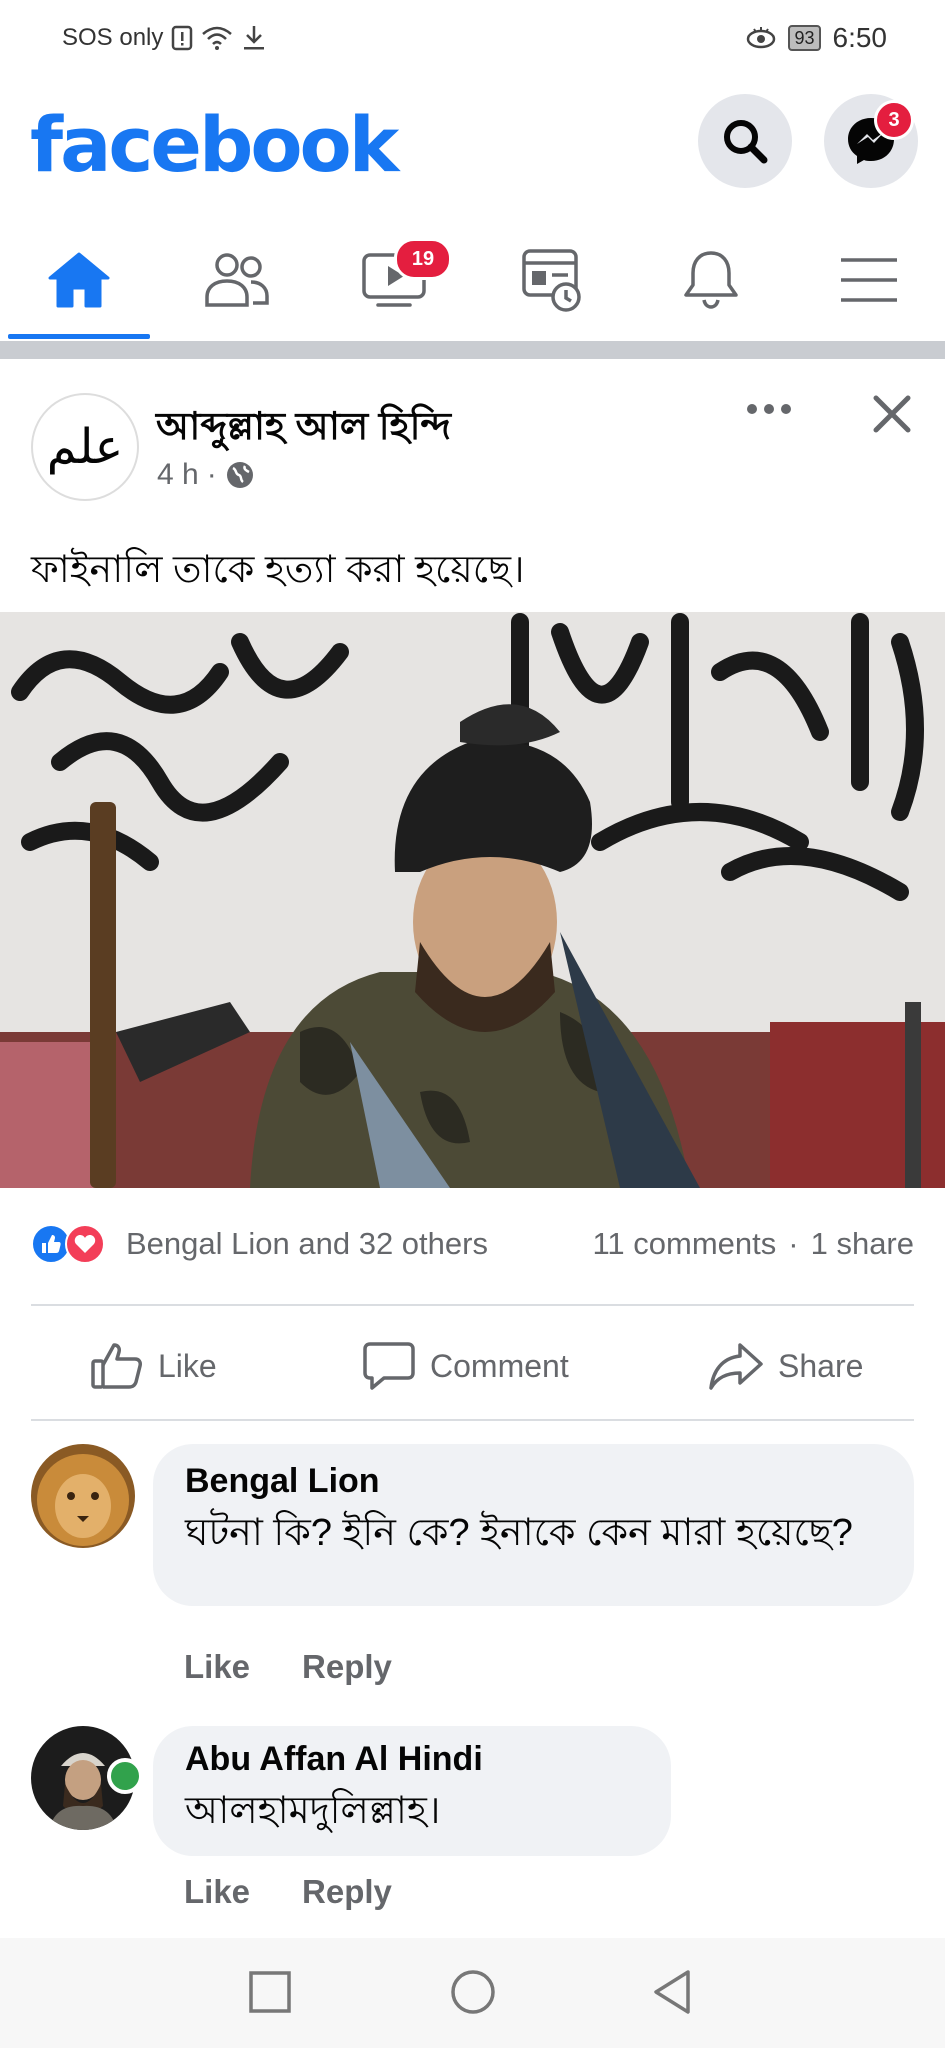  What do you see at coordinates (684, 1244) in the screenshot?
I see `comments-count: 11 comments` at bounding box center [684, 1244].